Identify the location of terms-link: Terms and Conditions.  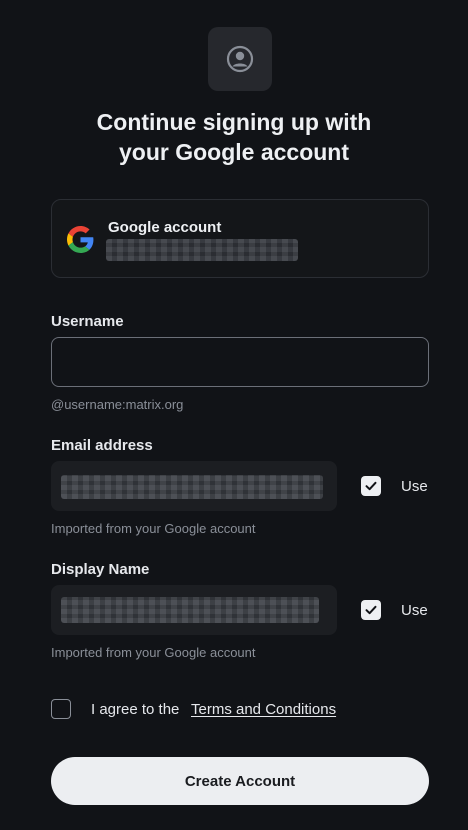
(263, 709).